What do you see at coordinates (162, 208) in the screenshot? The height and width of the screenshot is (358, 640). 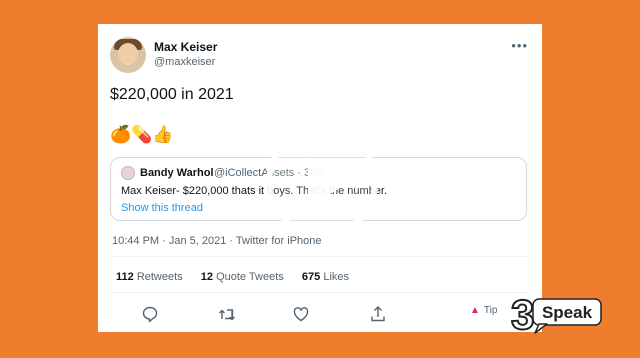 I see `show-thread-link: Show this thread` at bounding box center [162, 208].